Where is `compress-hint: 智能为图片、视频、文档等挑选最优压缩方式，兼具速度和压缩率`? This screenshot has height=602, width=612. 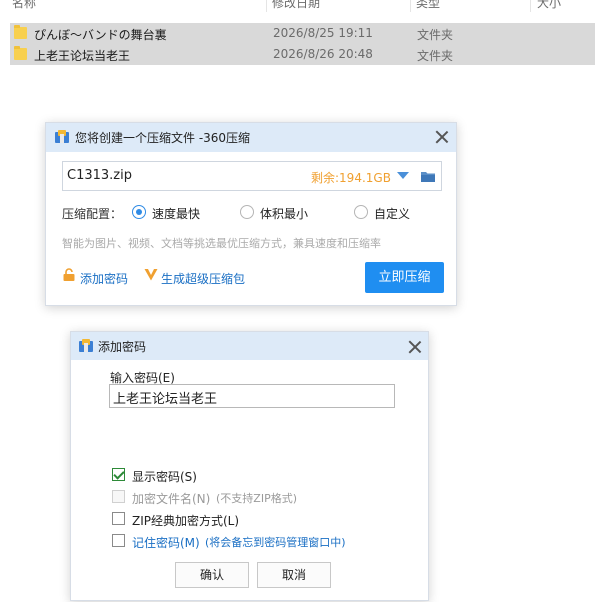
compress-hint: 智能为图片、视频、文档等挑选最优压缩方式，兼具速度和压缩率 is located at coordinates (221, 243).